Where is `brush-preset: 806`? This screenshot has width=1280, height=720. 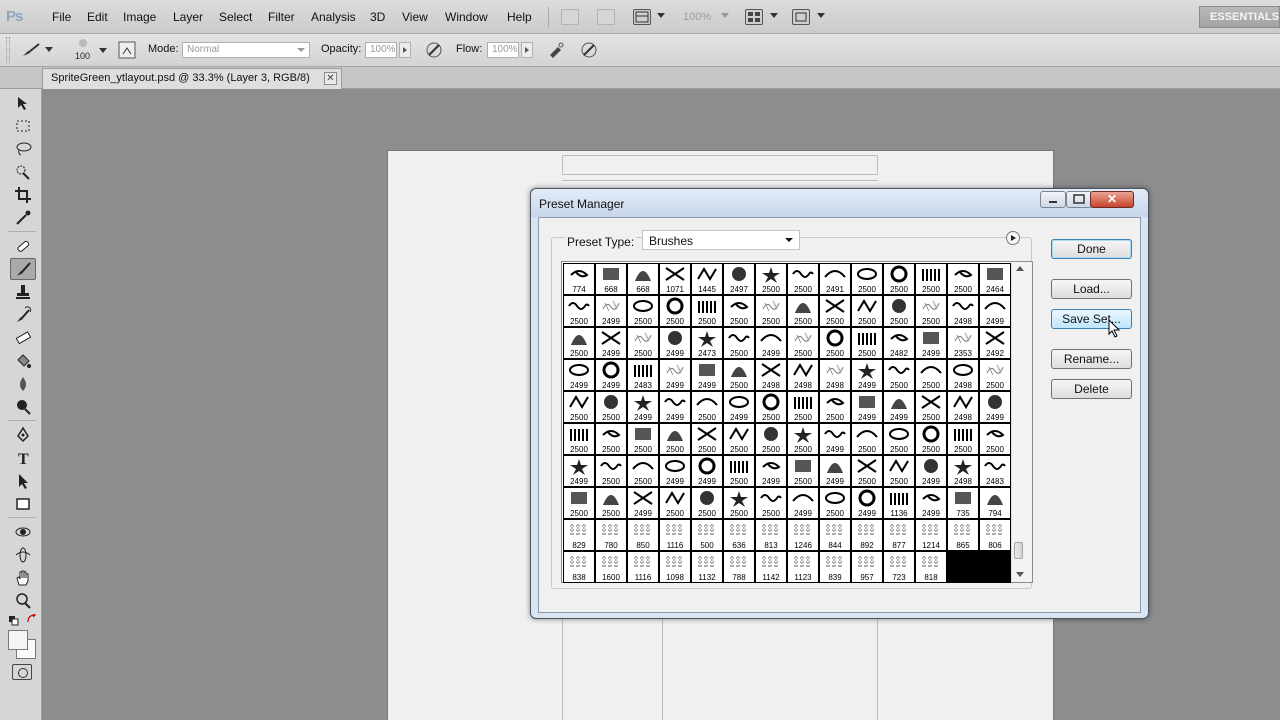 brush-preset: 806 is located at coordinates (995, 535).